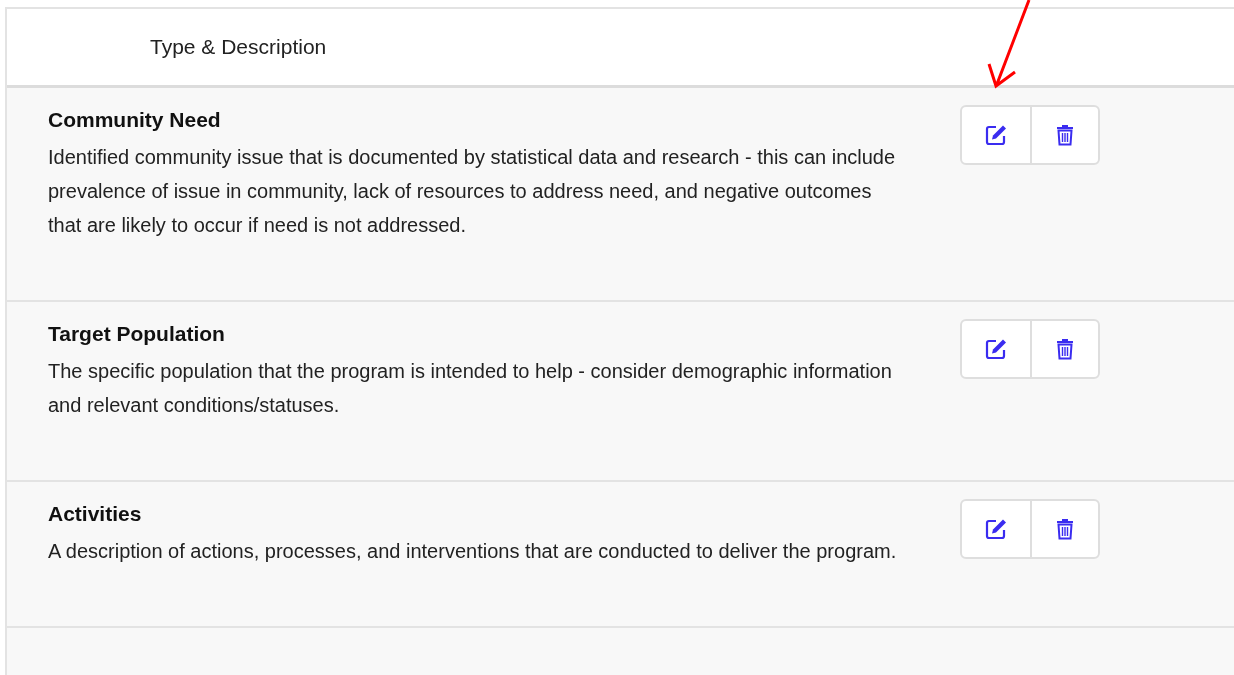 This screenshot has height=675, width=1234. What do you see at coordinates (95, 514) in the screenshot?
I see `type-title: Activities` at bounding box center [95, 514].